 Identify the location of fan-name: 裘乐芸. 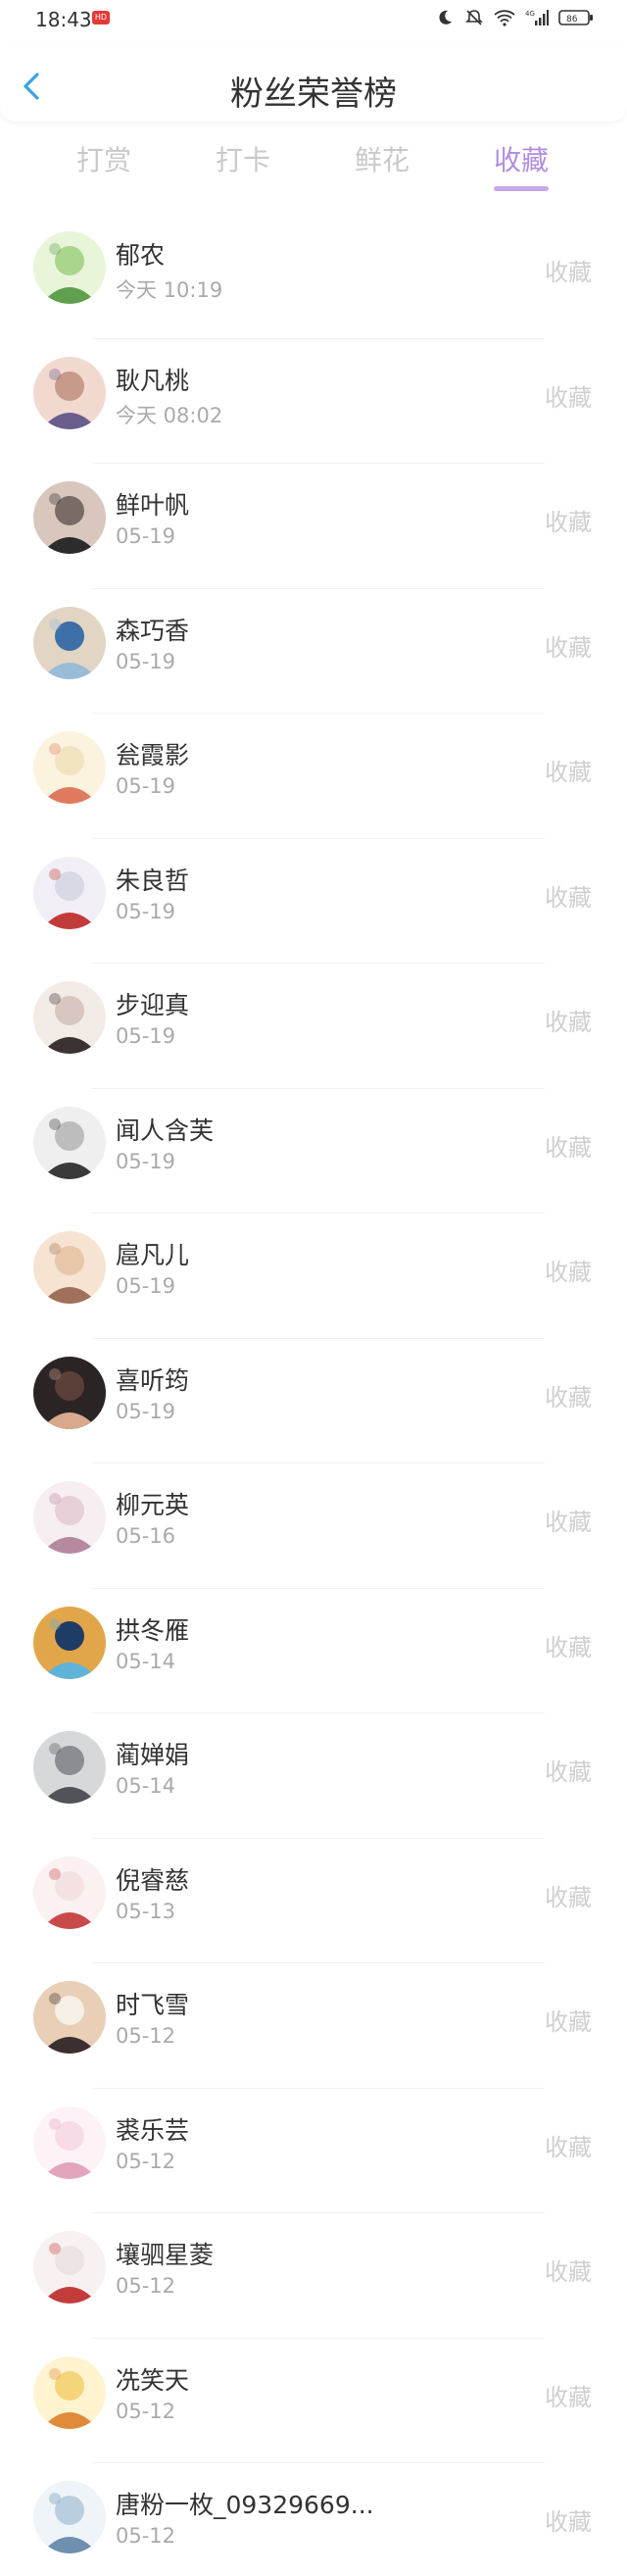
(153, 2130).